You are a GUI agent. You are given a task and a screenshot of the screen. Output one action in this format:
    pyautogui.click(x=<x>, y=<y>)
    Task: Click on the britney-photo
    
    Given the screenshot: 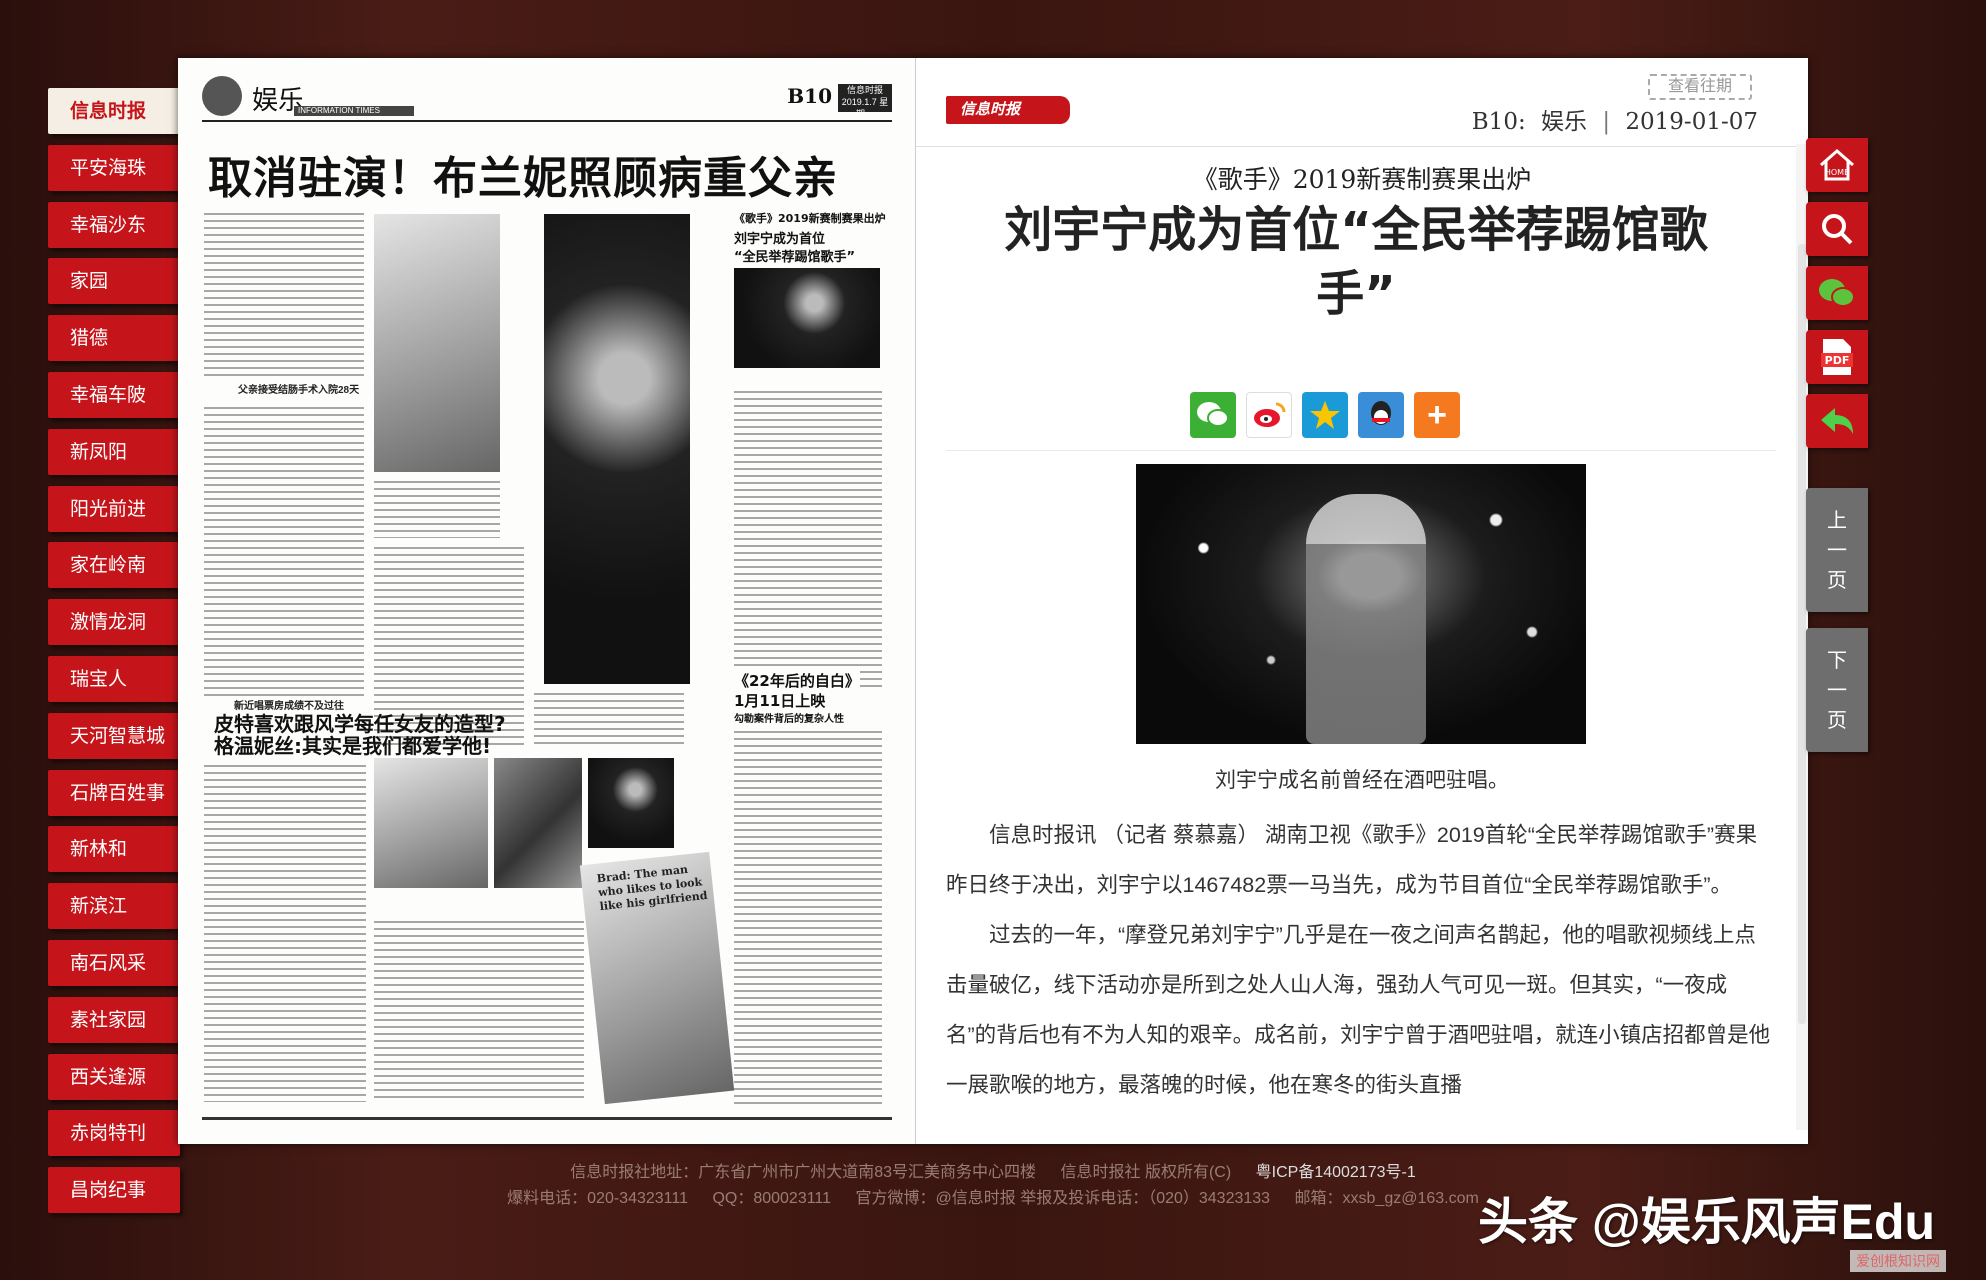 What is the action you would take?
    pyautogui.click(x=617, y=449)
    